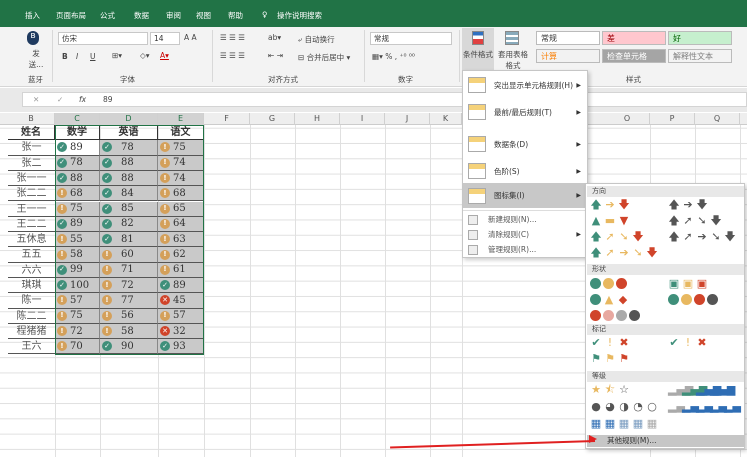 The width and height of the screenshot is (747, 457). I want to click on name-cell: 张二二, so click(31, 194).